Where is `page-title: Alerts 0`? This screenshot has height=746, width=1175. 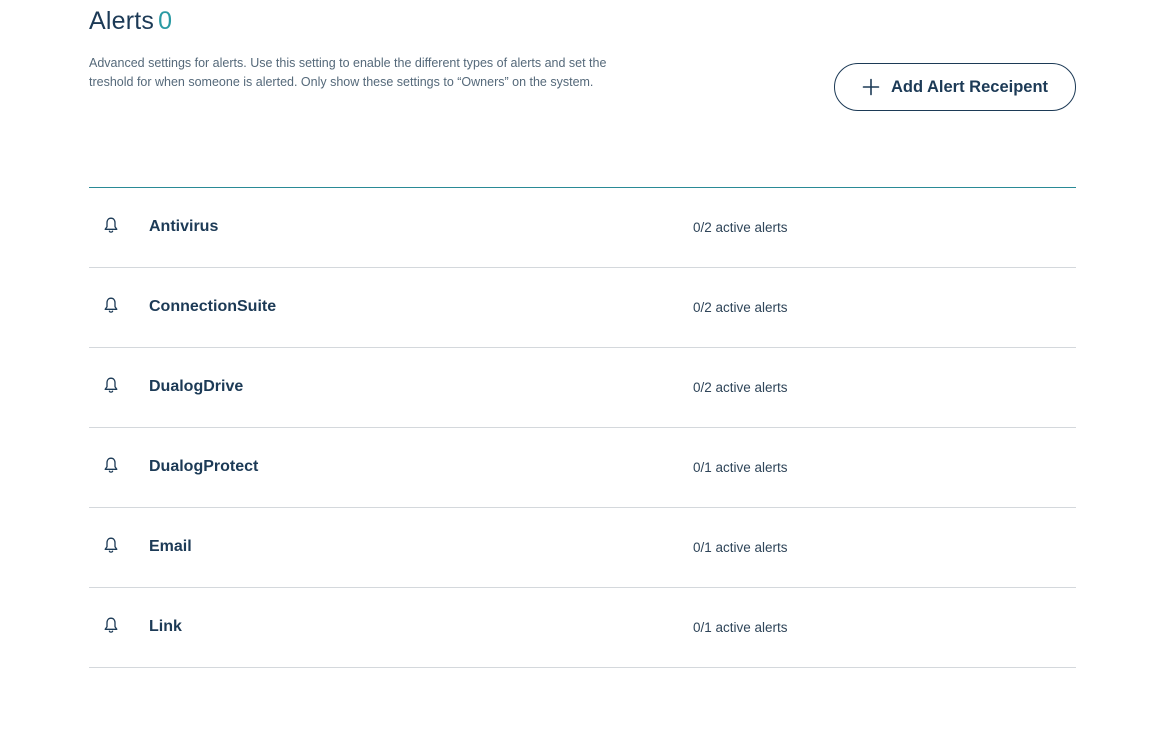 page-title: Alerts 0 is located at coordinates (130, 21).